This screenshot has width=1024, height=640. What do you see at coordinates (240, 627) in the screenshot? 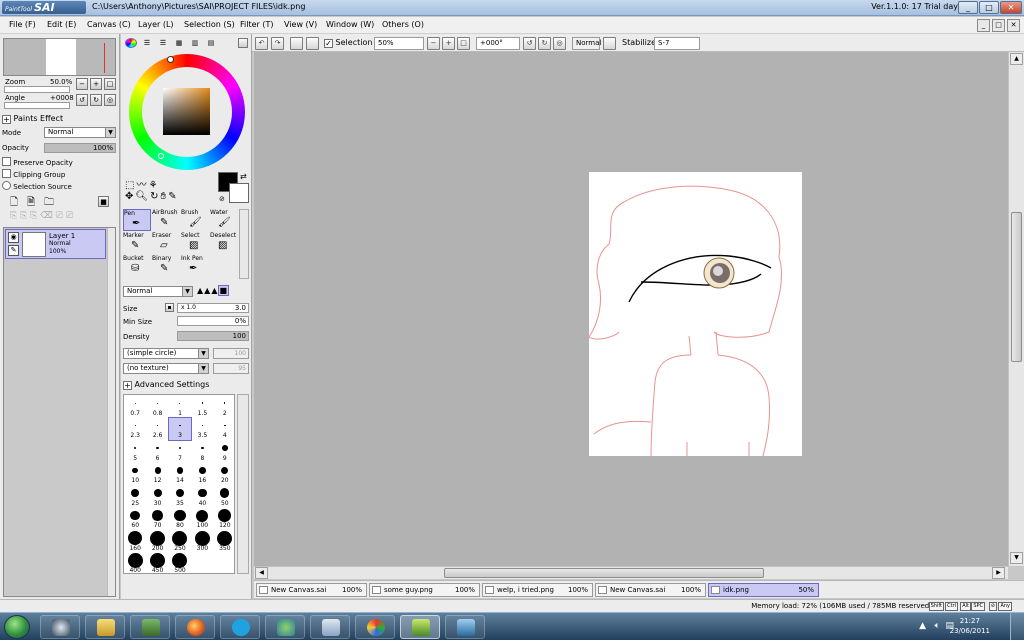
I see `taskbar-skype` at bounding box center [240, 627].